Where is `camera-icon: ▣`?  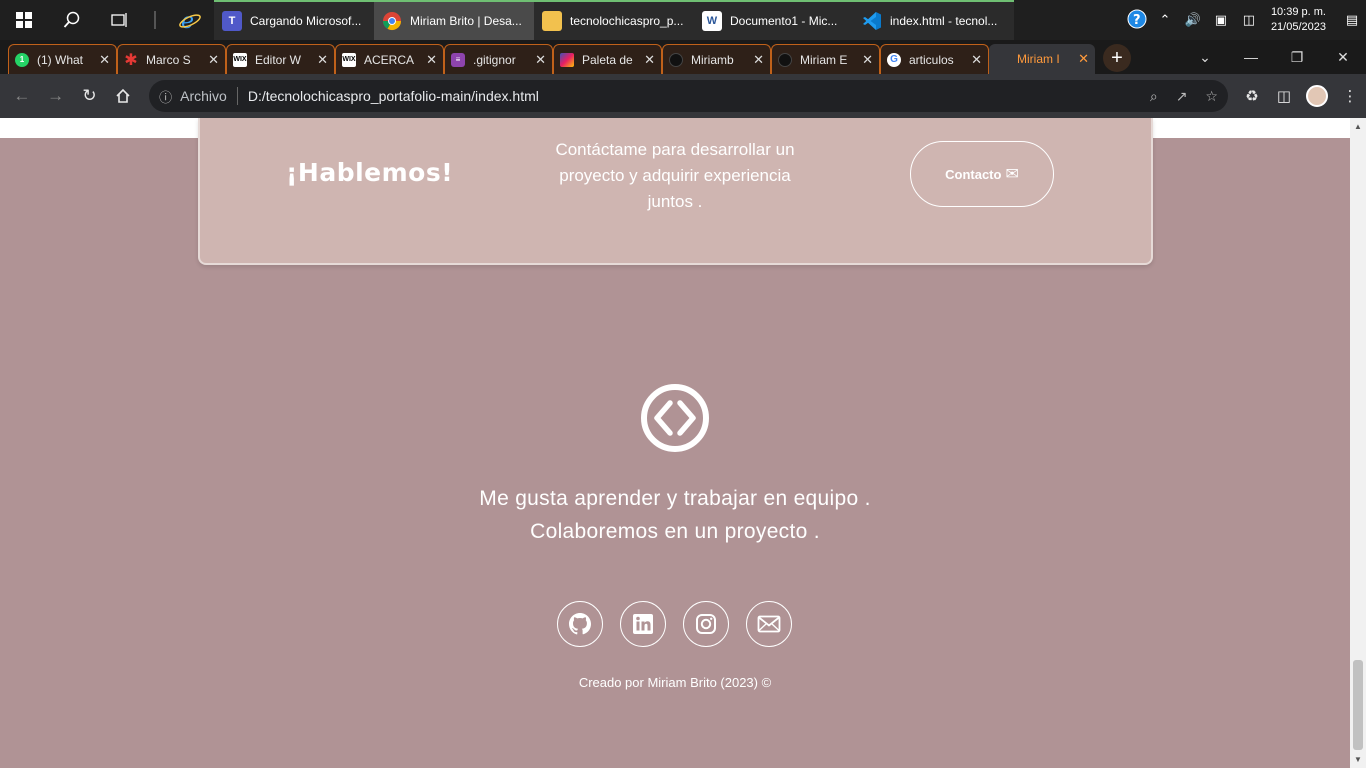
camera-icon: ▣ is located at coordinates (1221, 20).